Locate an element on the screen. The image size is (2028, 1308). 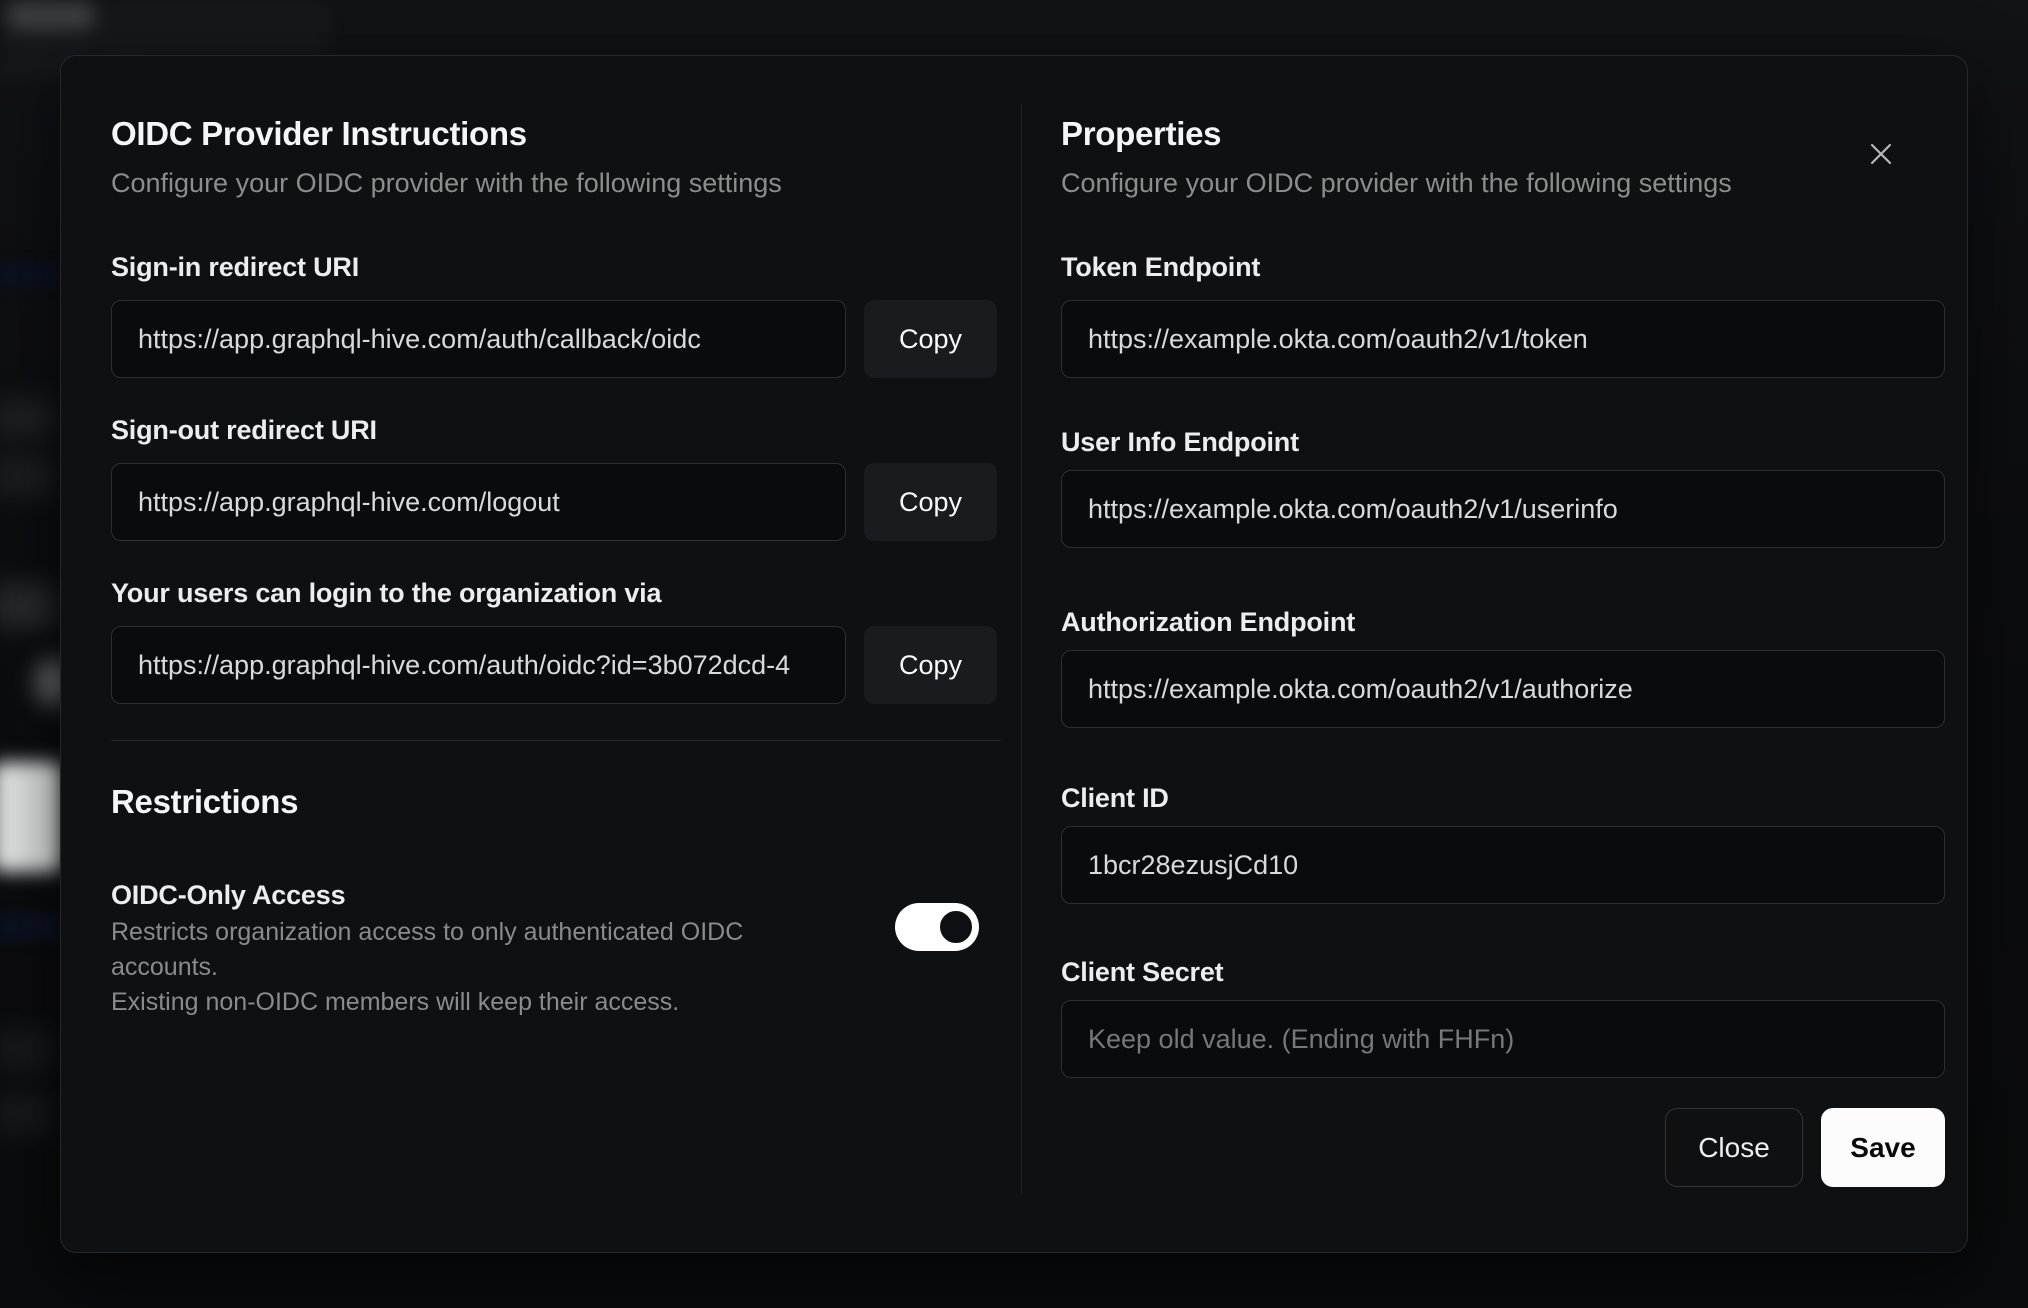
sign-in-redirect-row: Copy is located at coordinates (554, 339).